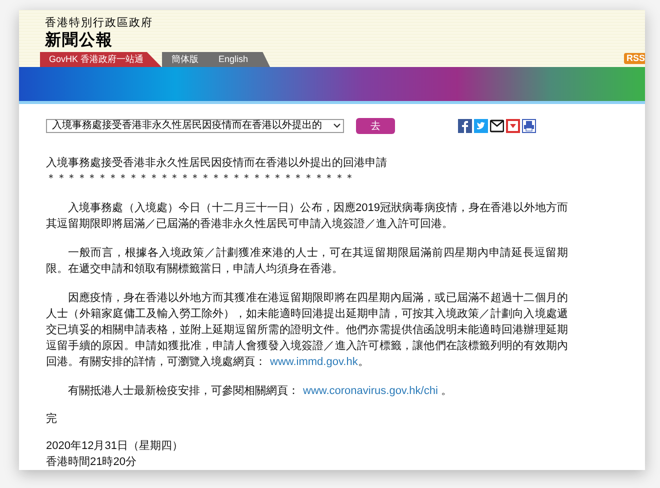 The image size is (660, 488). Describe the element at coordinates (217, 163) in the screenshot. I see `article-headline: 入境事務處接受香港非永久性居民因疫情而在香港以外提出的回港申請` at that location.